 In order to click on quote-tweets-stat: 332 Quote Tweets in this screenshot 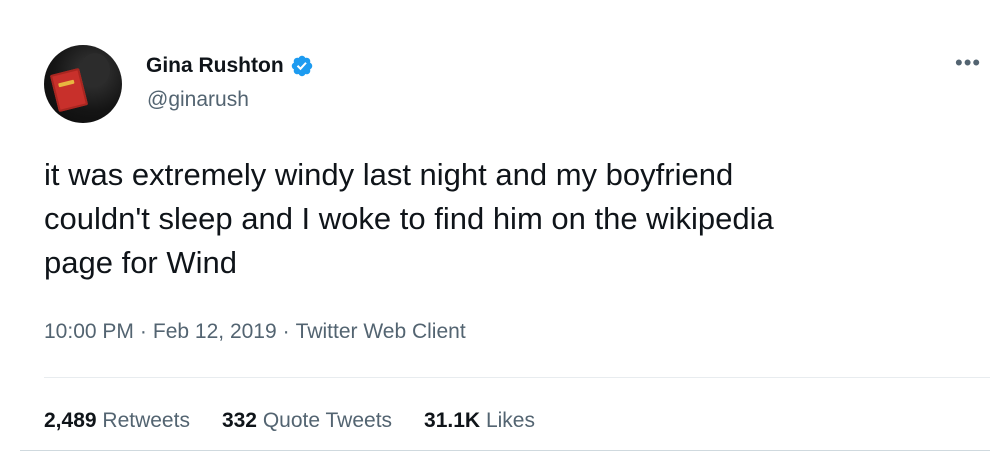, I will do `click(307, 421)`.